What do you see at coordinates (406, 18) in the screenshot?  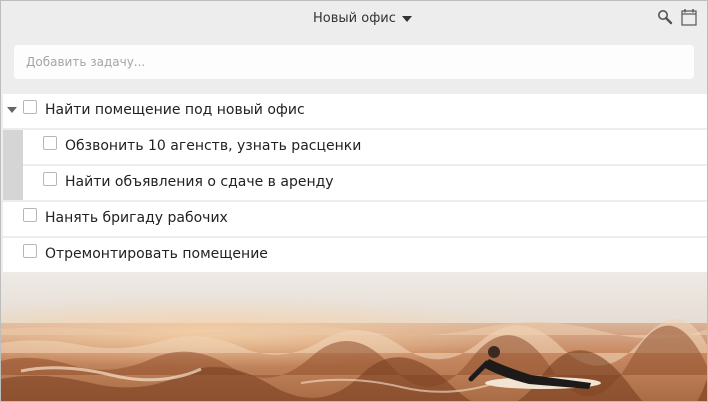 I see `chevron-down-icon` at bounding box center [406, 18].